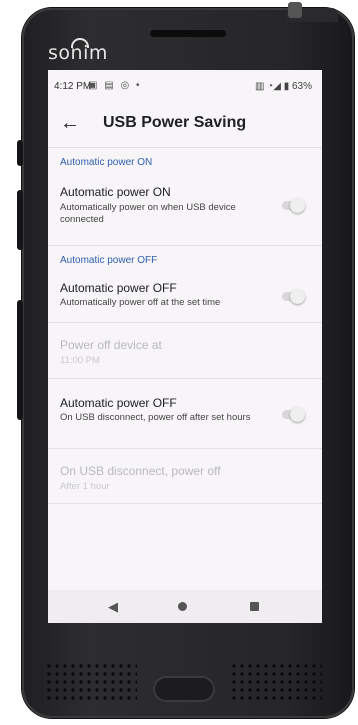  Describe the element at coordinates (115, 192) in the screenshot. I see `row-title: Automatic power ON` at that location.